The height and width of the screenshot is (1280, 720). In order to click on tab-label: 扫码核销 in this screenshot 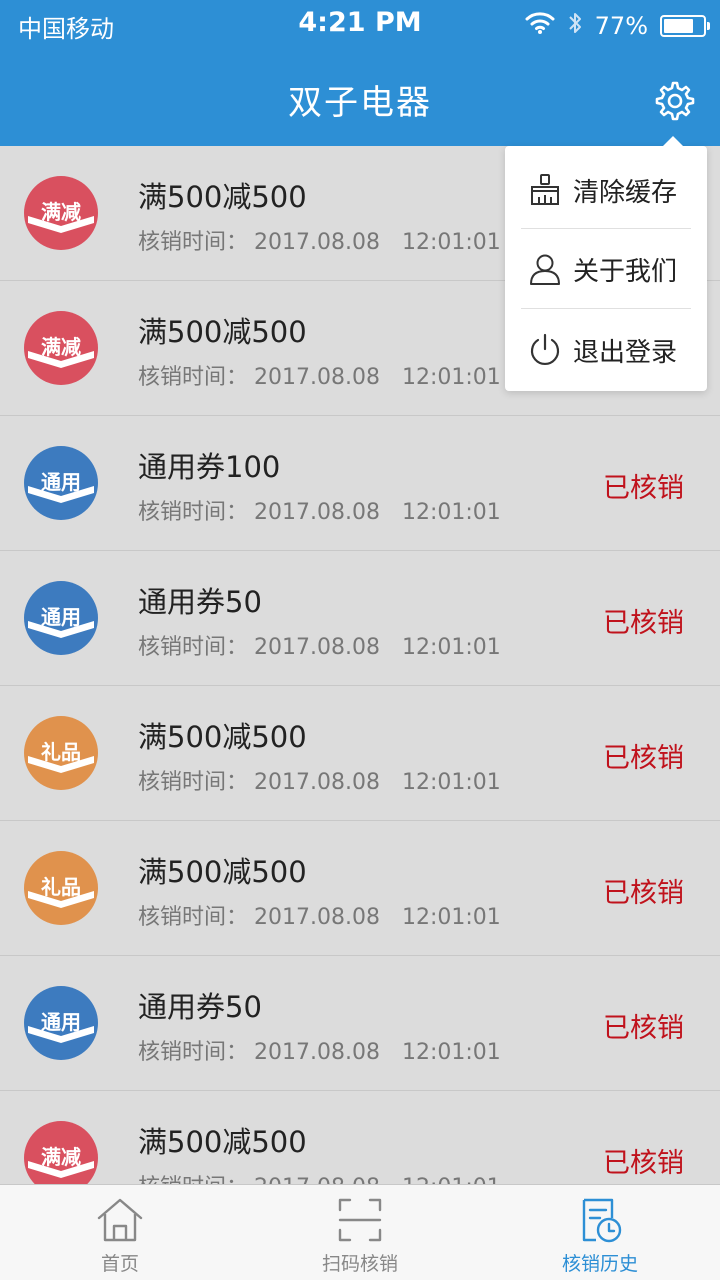, I will do `click(359, 1264)`.